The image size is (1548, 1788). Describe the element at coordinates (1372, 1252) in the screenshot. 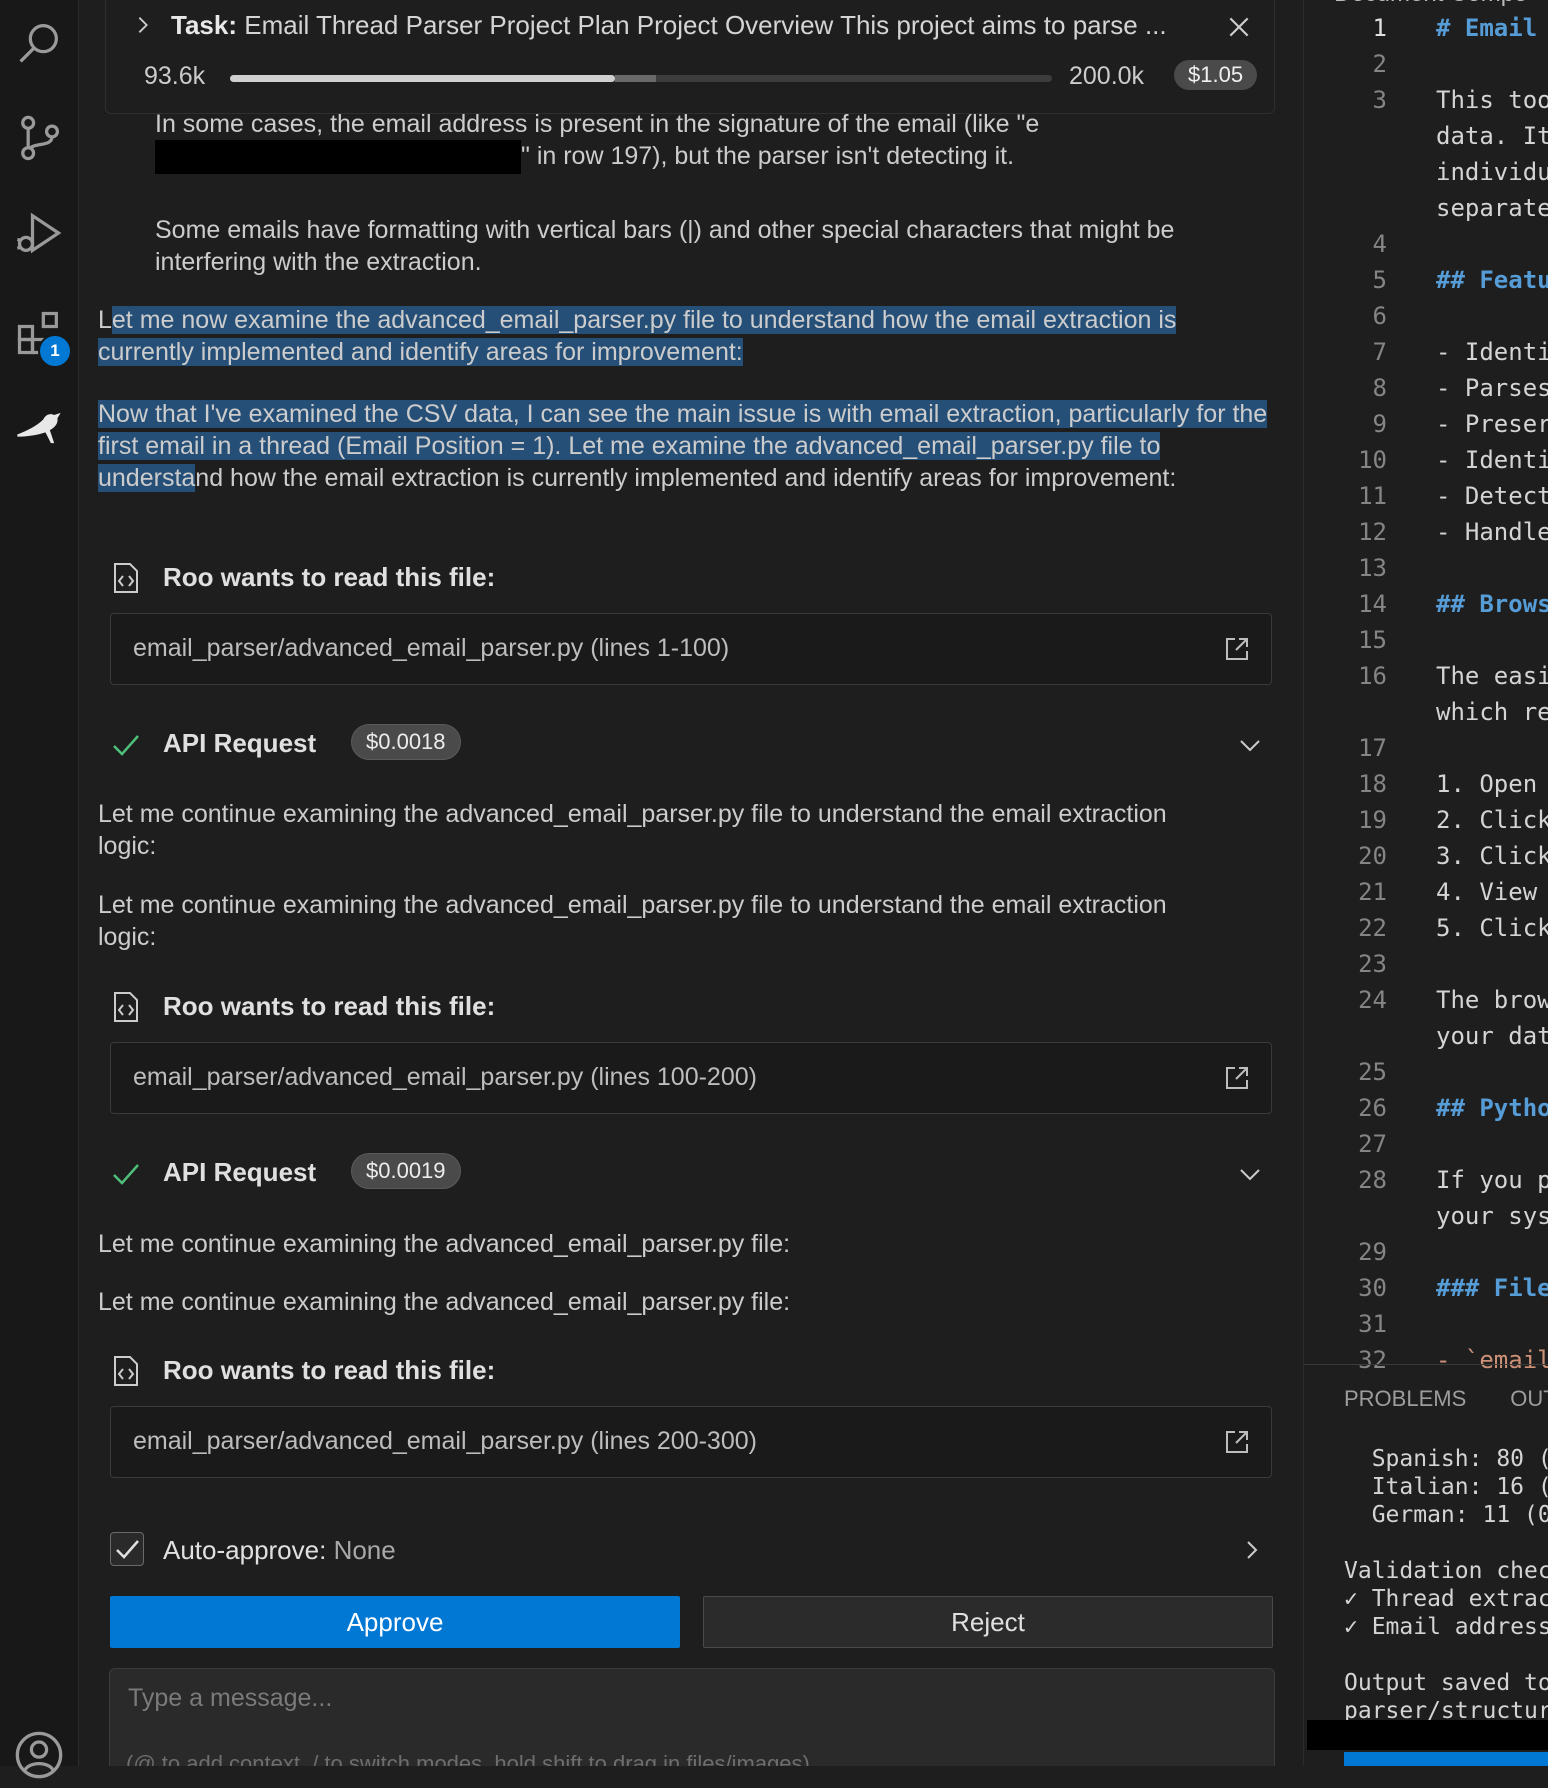

I see `line-number: 29` at that location.